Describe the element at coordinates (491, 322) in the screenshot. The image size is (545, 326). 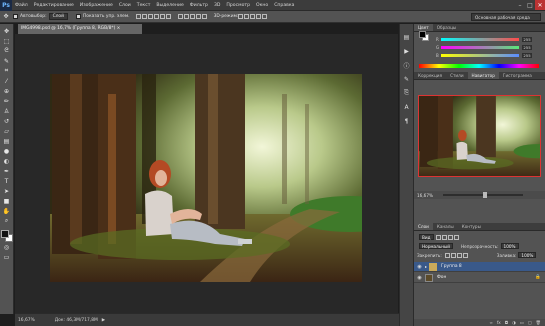
I see `link-icon: ∞` at that location.